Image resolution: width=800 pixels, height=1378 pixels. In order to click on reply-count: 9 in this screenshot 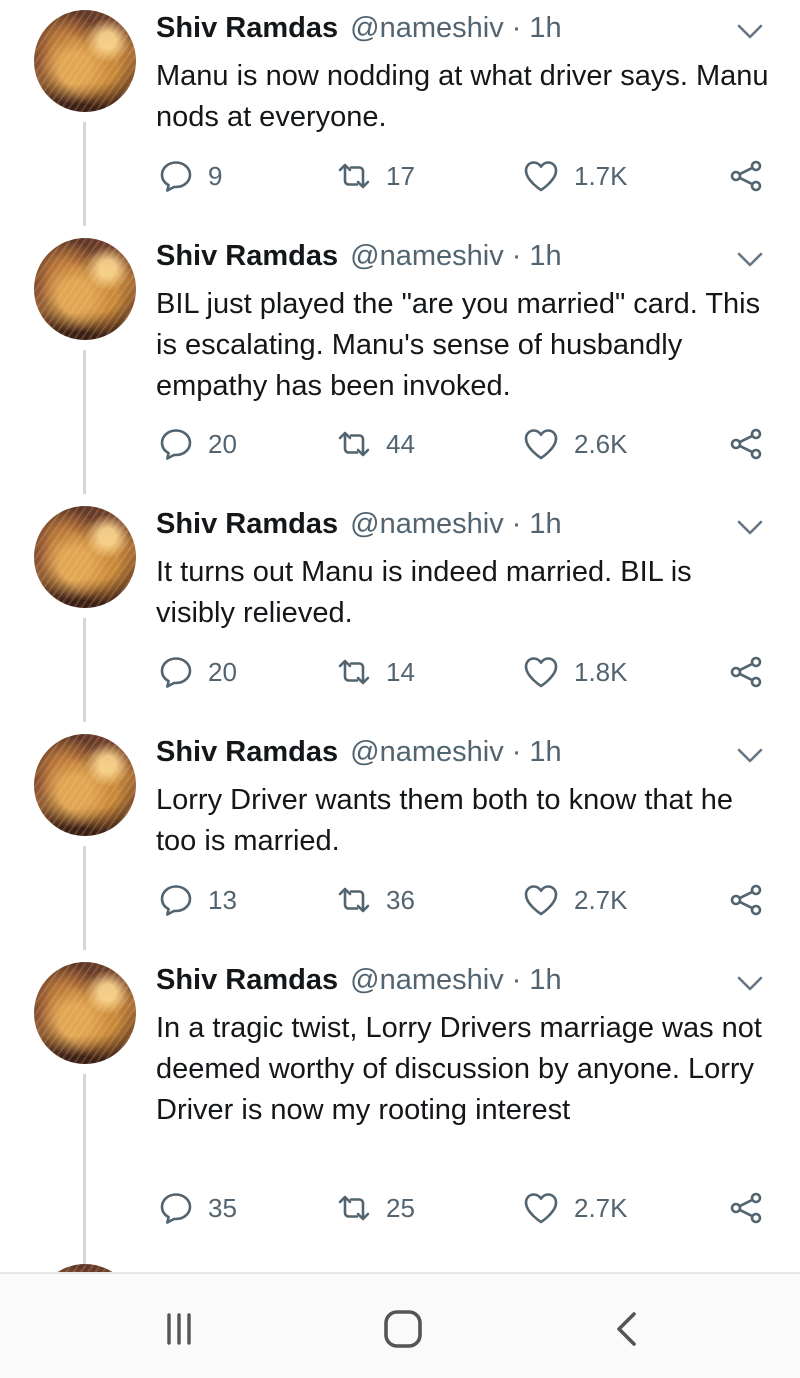, I will do `click(215, 175)`.